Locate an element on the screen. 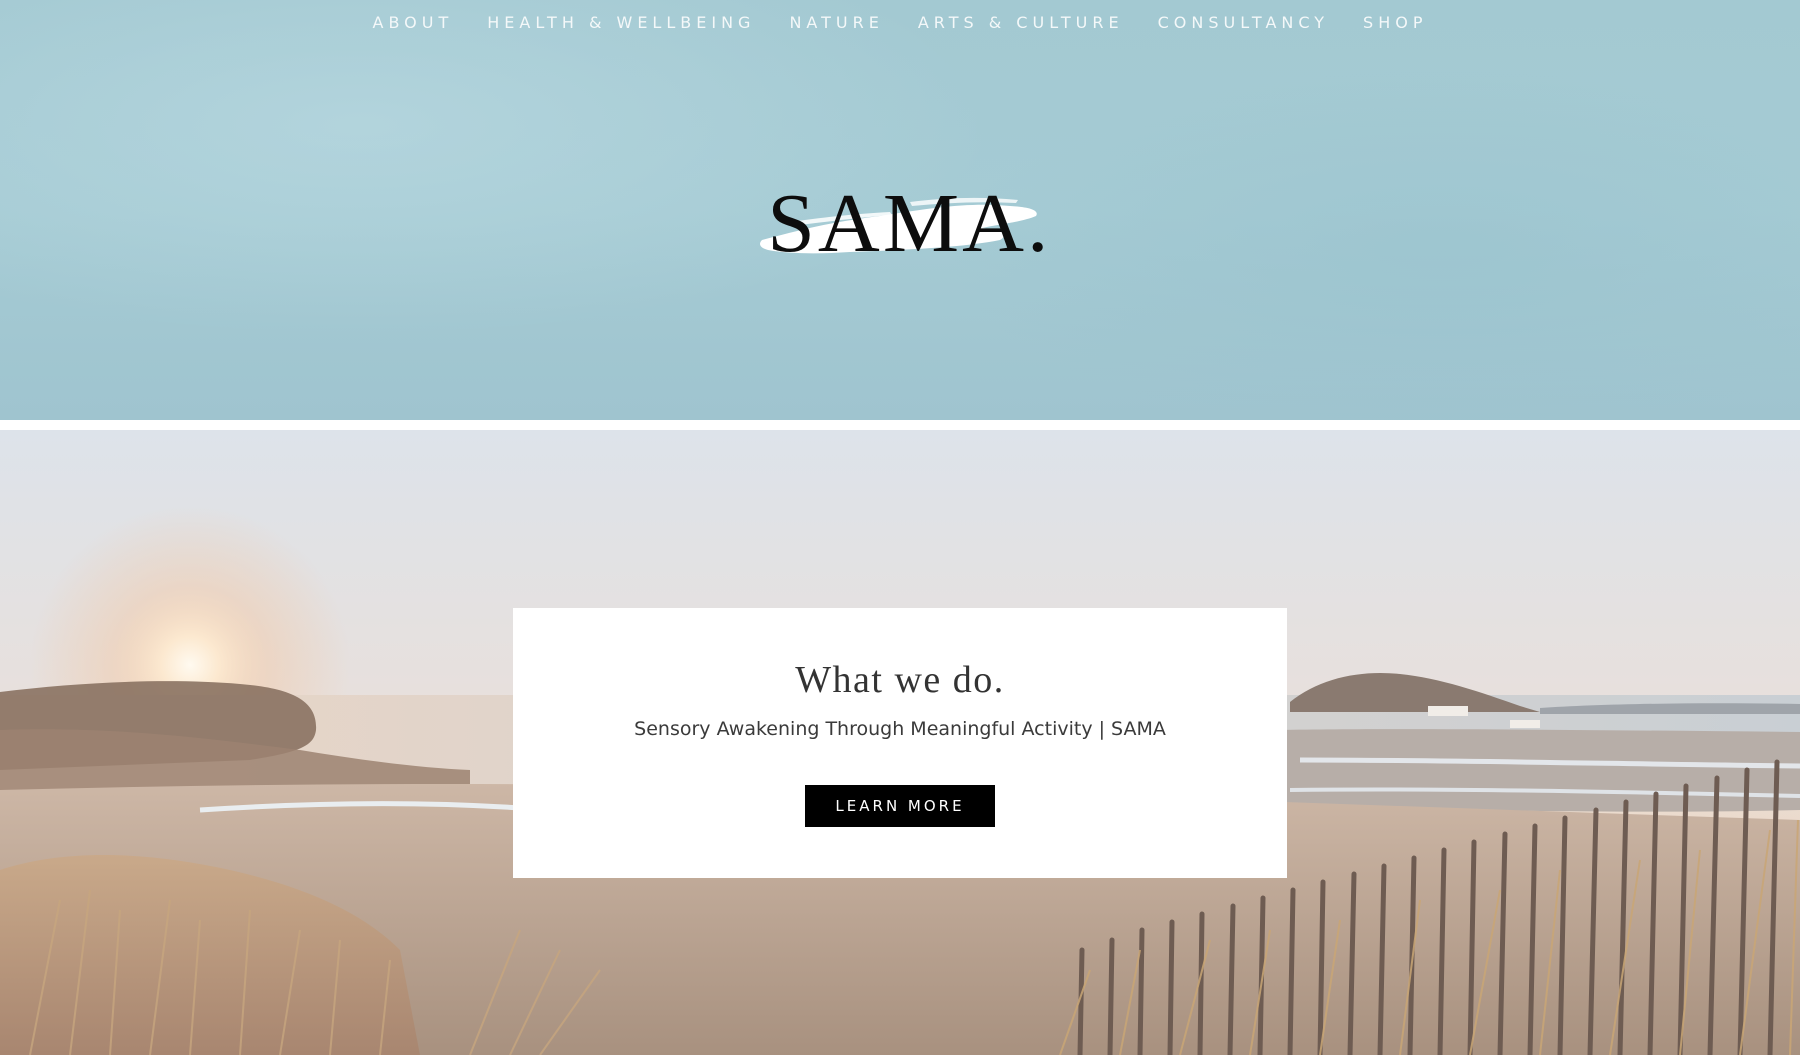 Image resolution: width=1800 pixels, height=1055 pixels. card-title: What we do. is located at coordinates (900, 680).